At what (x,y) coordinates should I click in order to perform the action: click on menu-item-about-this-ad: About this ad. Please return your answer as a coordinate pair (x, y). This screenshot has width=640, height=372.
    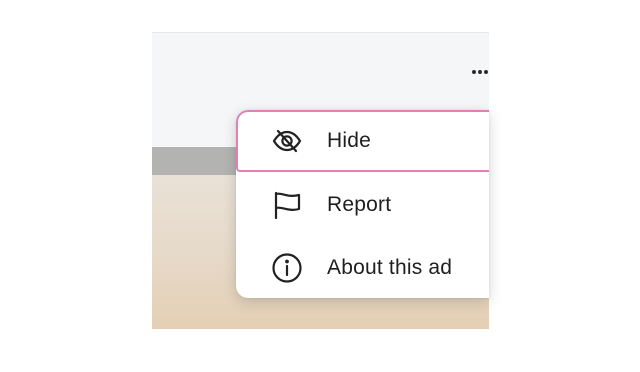
    Looking at the image, I should click on (362, 267).